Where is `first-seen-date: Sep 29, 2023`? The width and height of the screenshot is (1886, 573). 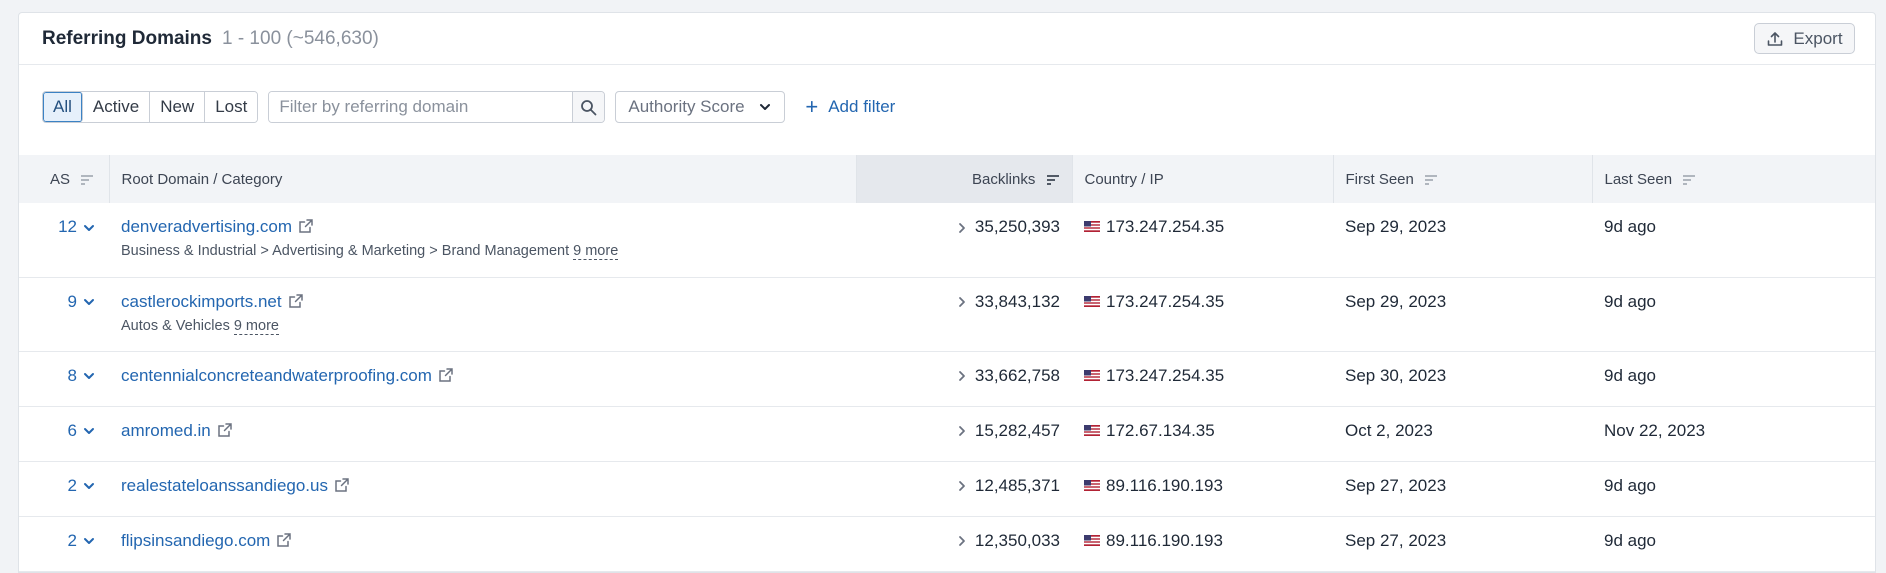
first-seen-date: Sep 29, 2023 is located at coordinates (1396, 301).